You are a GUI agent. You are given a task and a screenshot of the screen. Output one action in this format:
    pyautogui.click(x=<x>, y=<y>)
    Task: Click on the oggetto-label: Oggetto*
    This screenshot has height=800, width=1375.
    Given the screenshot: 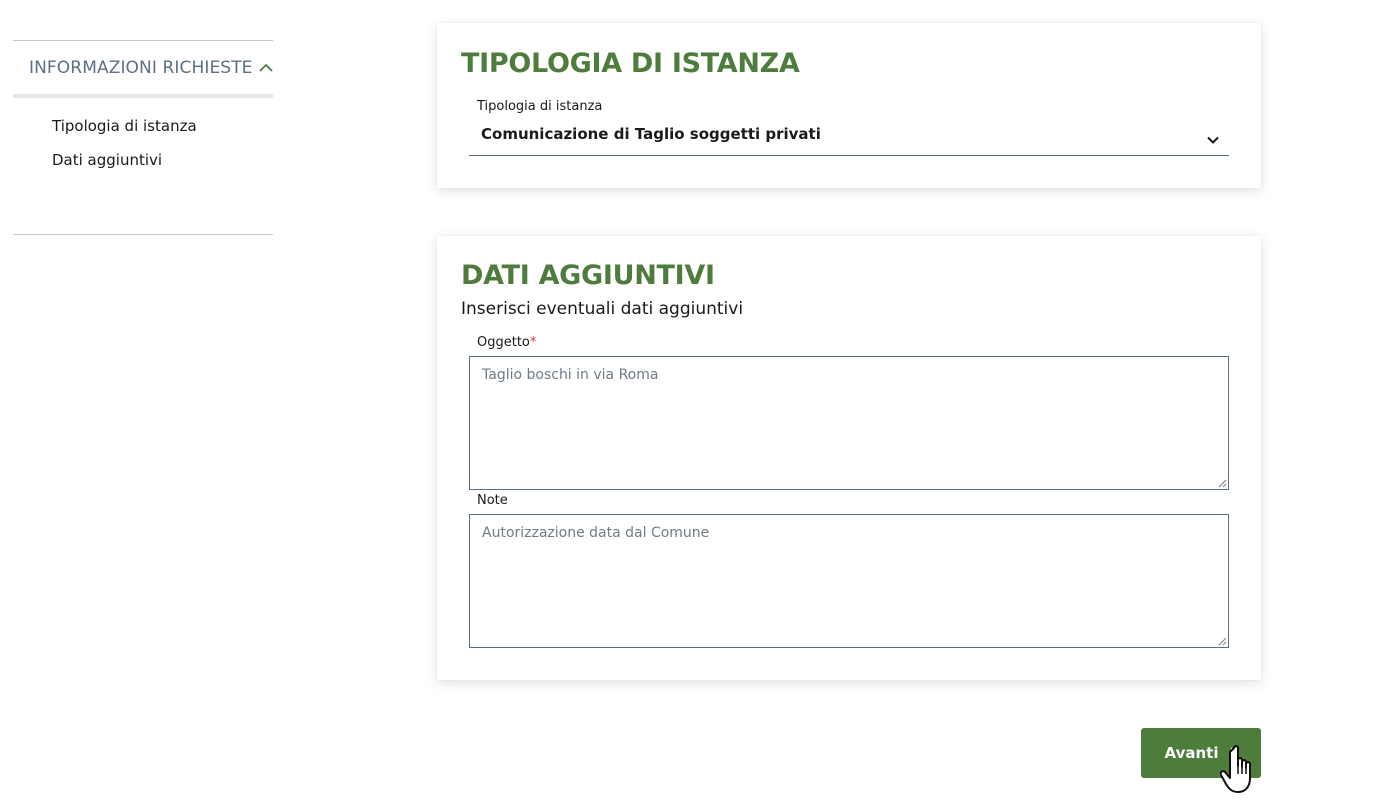 What is the action you would take?
    pyautogui.click(x=506, y=342)
    